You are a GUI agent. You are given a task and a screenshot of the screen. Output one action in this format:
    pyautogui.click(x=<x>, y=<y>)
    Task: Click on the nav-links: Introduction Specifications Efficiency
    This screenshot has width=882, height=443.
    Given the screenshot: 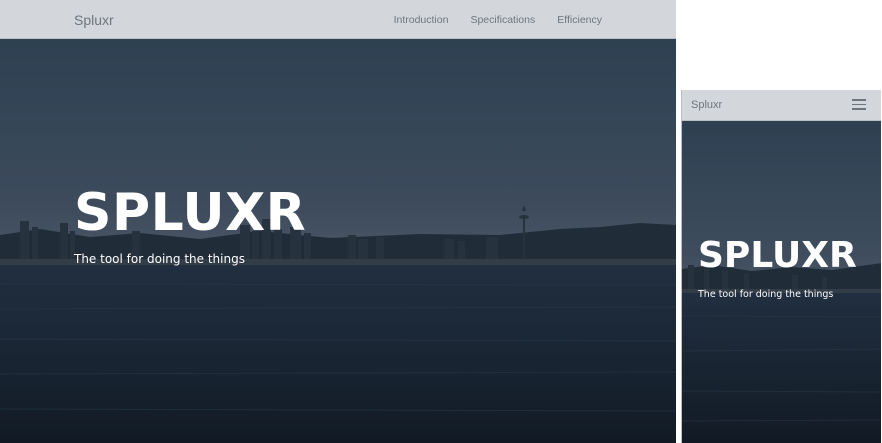 What is the action you would take?
    pyautogui.click(x=498, y=20)
    